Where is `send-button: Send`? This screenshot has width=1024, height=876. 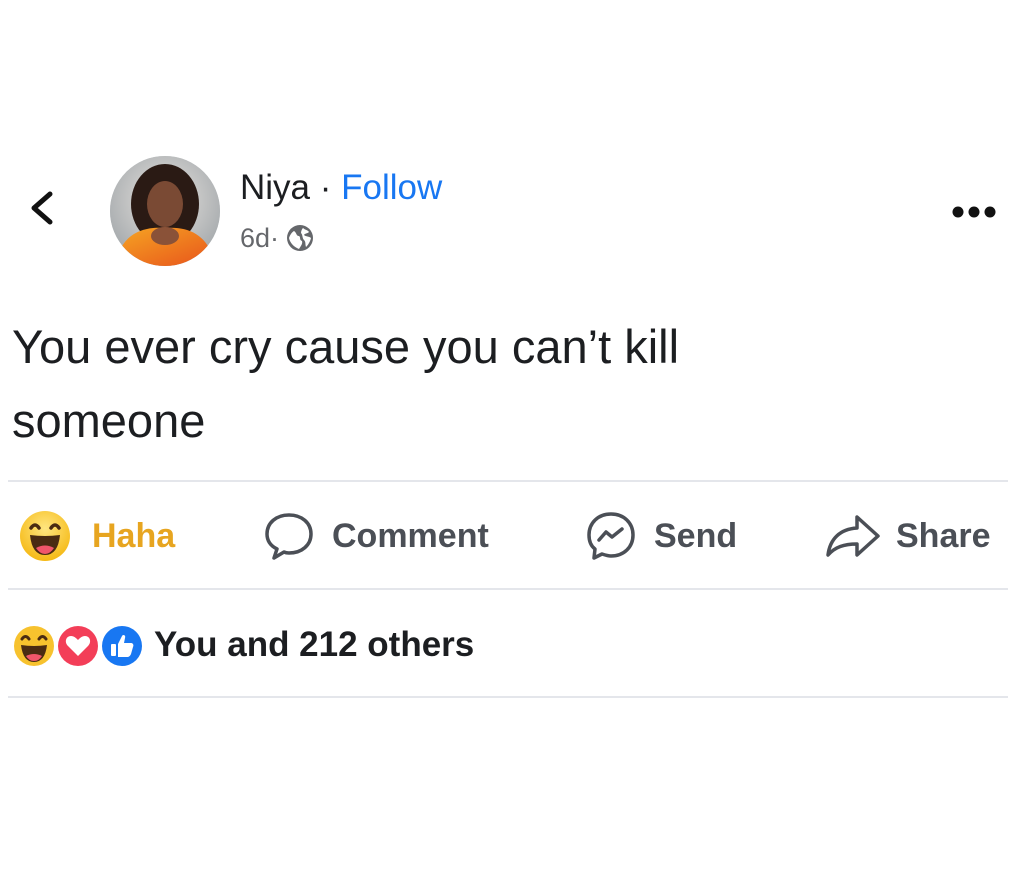
send-button: Send is located at coordinates (660, 536).